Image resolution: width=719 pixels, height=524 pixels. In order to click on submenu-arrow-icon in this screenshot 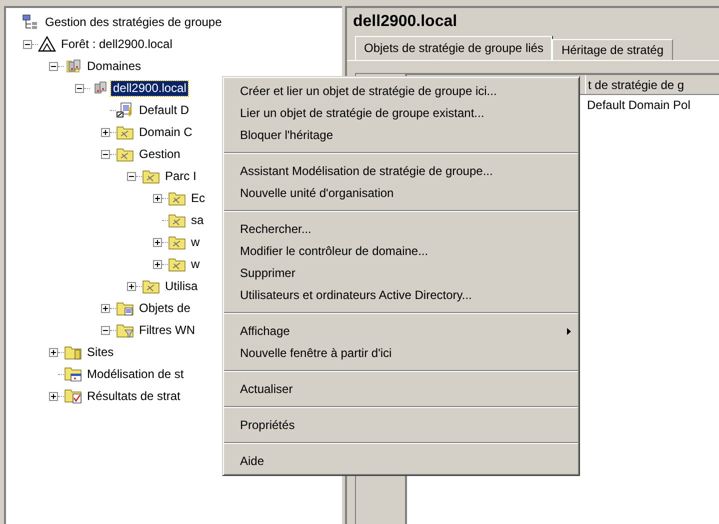, I will do `click(569, 331)`.